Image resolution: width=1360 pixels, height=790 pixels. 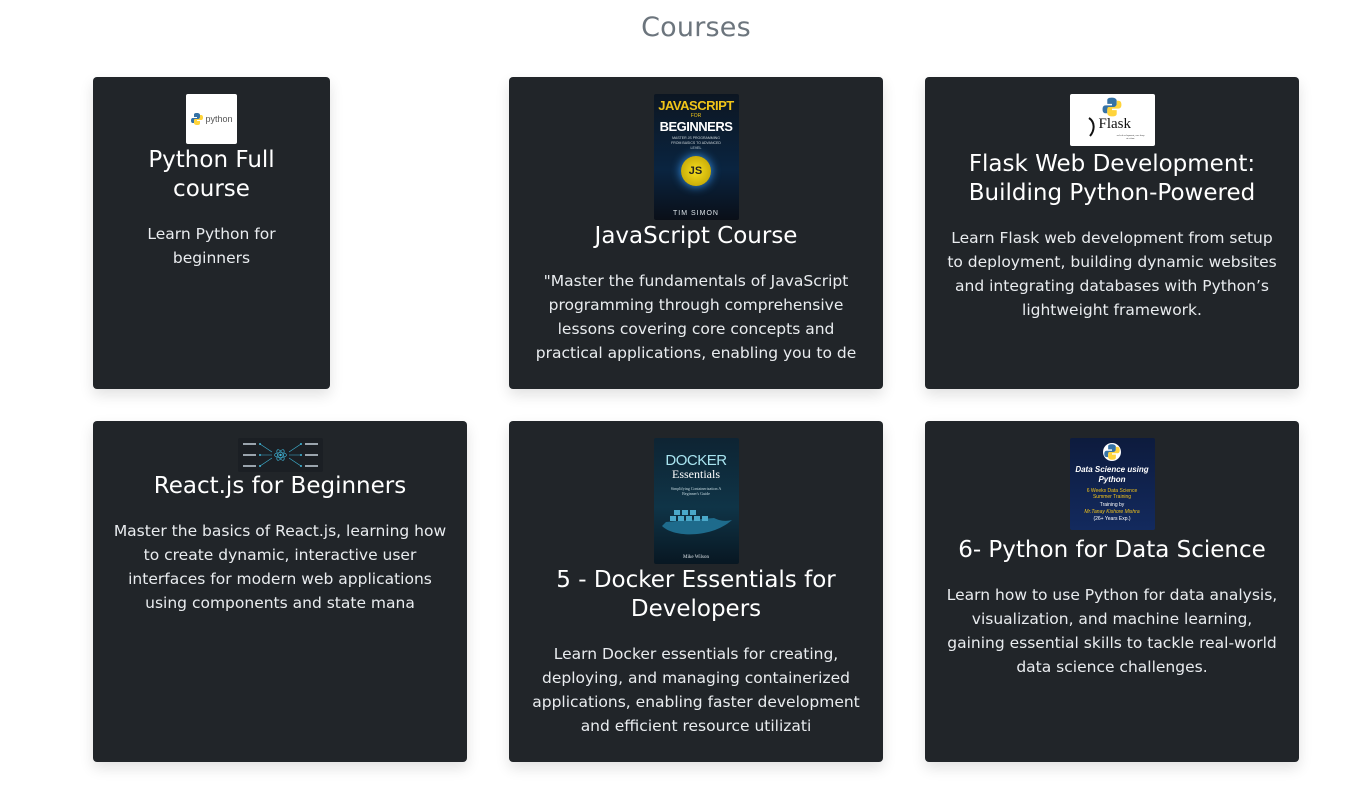 What do you see at coordinates (696, 213) in the screenshot?
I see `book-author: TIM SIMON` at bounding box center [696, 213].